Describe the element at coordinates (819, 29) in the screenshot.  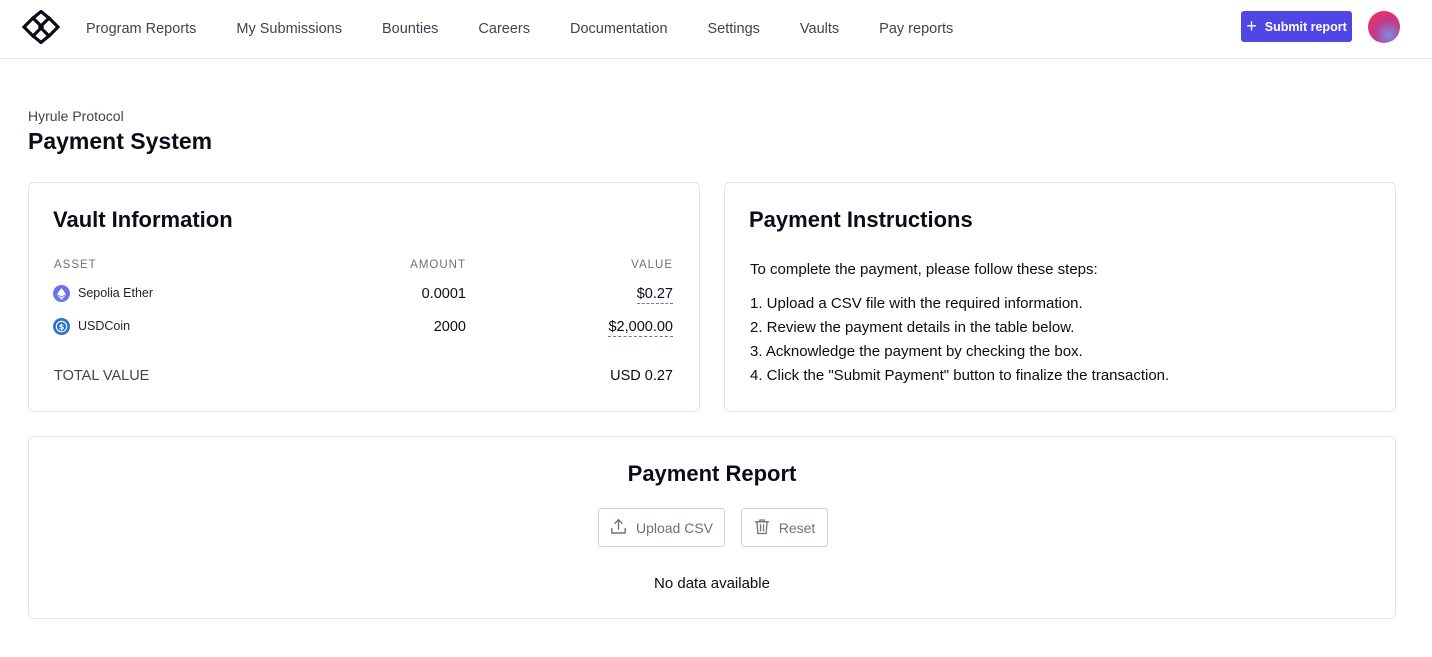
I see `nav-vaults: Vaults` at that location.